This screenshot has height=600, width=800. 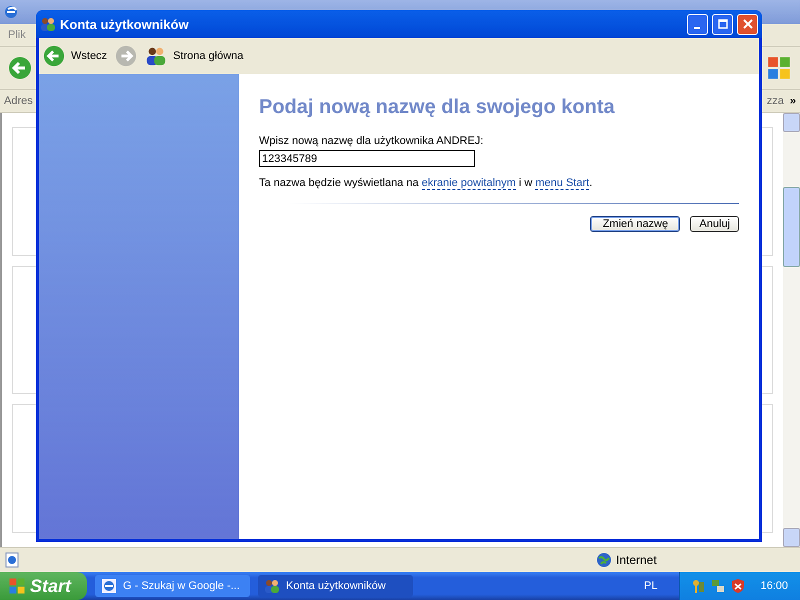 What do you see at coordinates (194, 56) in the screenshot?
I see `home-button: Strona główna` at bounding box center [194, 56].